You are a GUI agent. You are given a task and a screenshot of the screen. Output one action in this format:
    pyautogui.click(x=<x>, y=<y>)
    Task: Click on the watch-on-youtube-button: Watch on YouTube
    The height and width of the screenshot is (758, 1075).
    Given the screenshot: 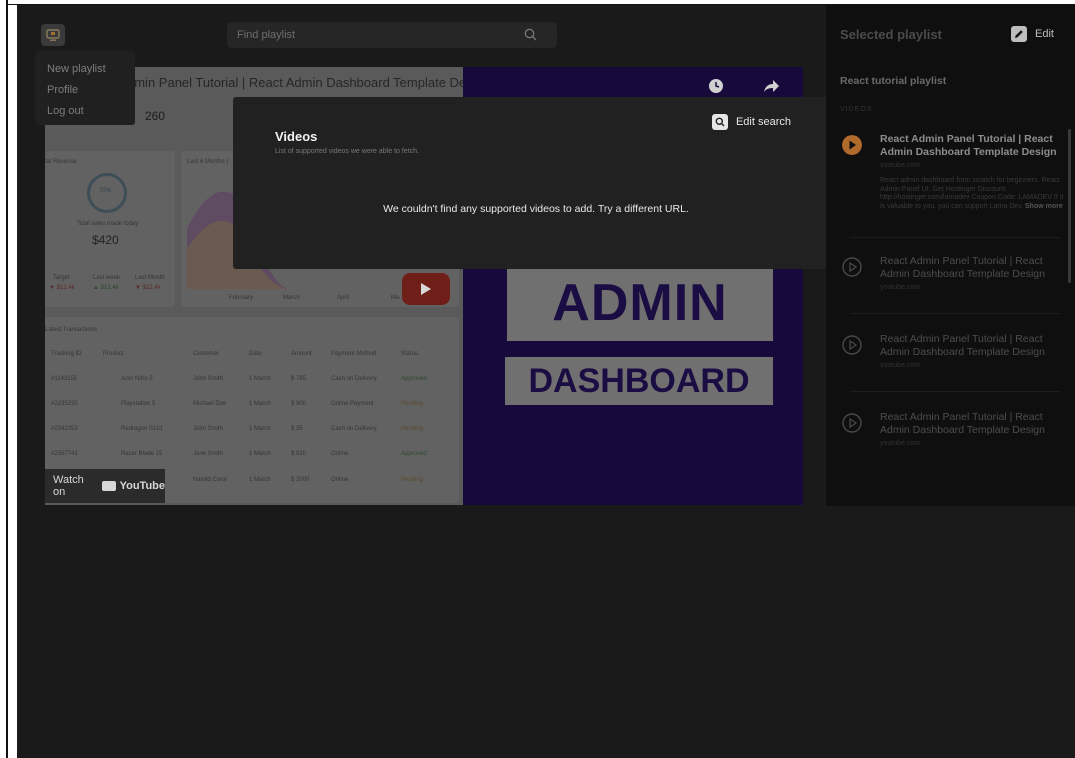 What is the action you would take?
    pyautogui.click(x=105, y=486)
    